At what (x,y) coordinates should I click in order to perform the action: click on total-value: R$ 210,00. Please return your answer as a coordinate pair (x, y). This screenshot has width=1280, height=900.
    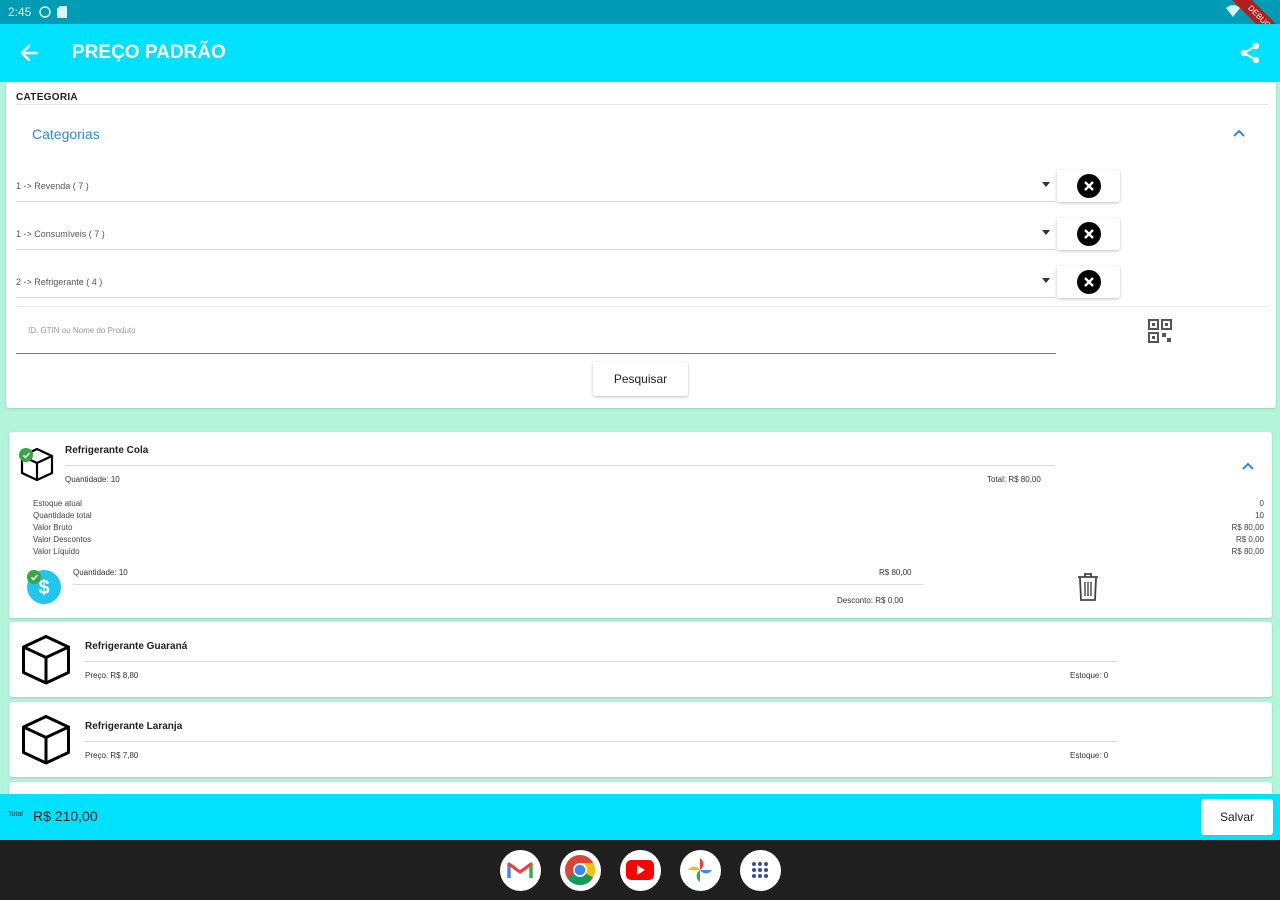
    Looking at the image, I should click on (65, 816).